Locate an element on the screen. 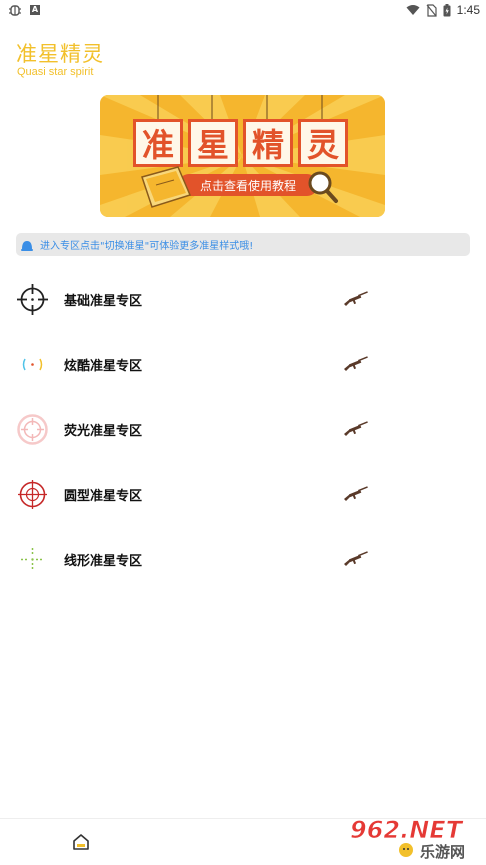 The image size is (486, 865). character-icon is located at coordinates (406, 850).